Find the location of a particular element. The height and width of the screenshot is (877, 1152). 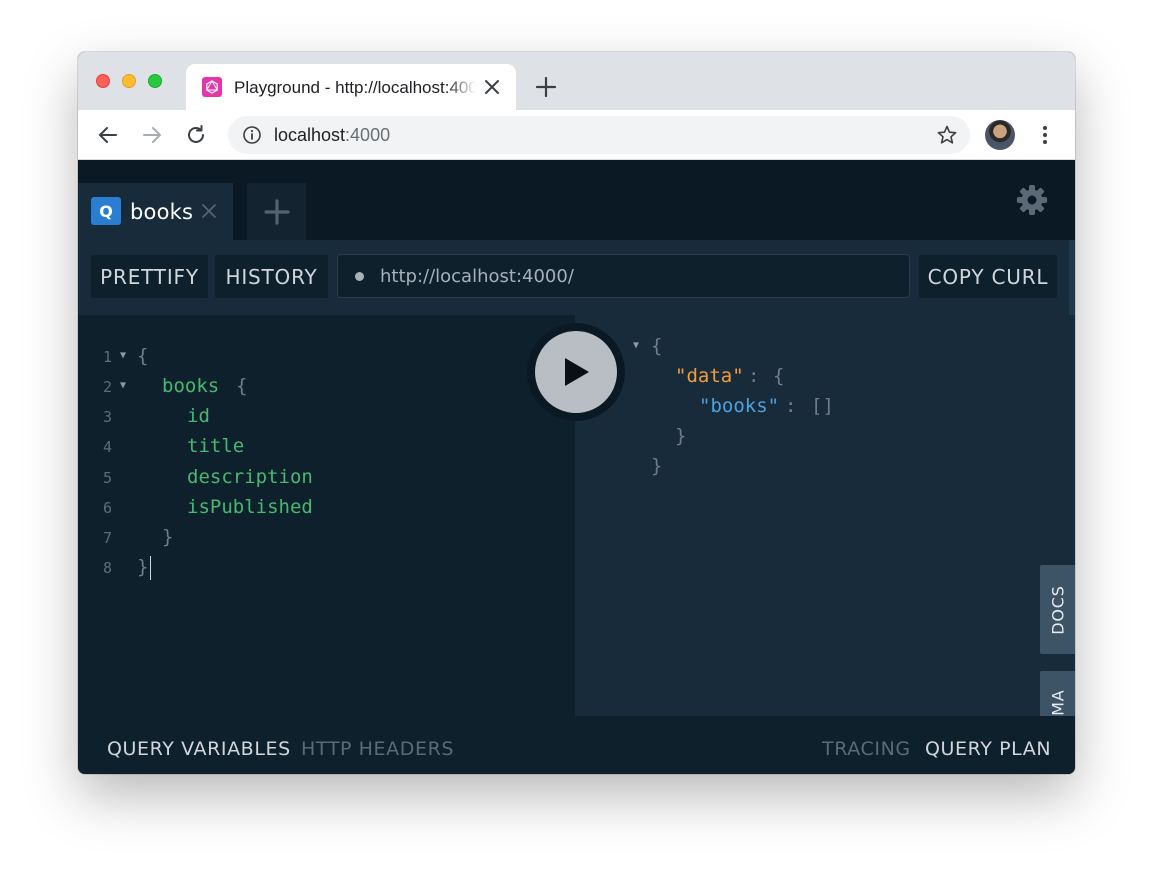

close-window-button is located at coordinates (103, 81).